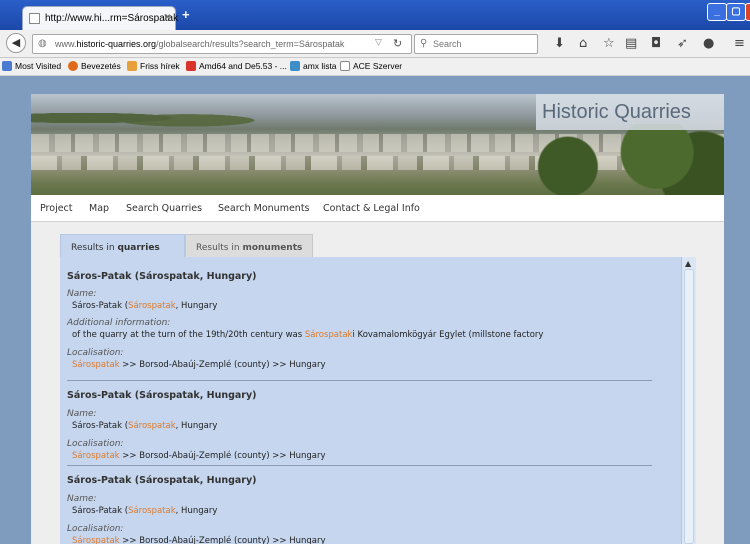 This screenshot has height=544, width=750. Describe the element at coordinates (736, 12) in the screenshot. I see `maximize-button: ▢` at that location.